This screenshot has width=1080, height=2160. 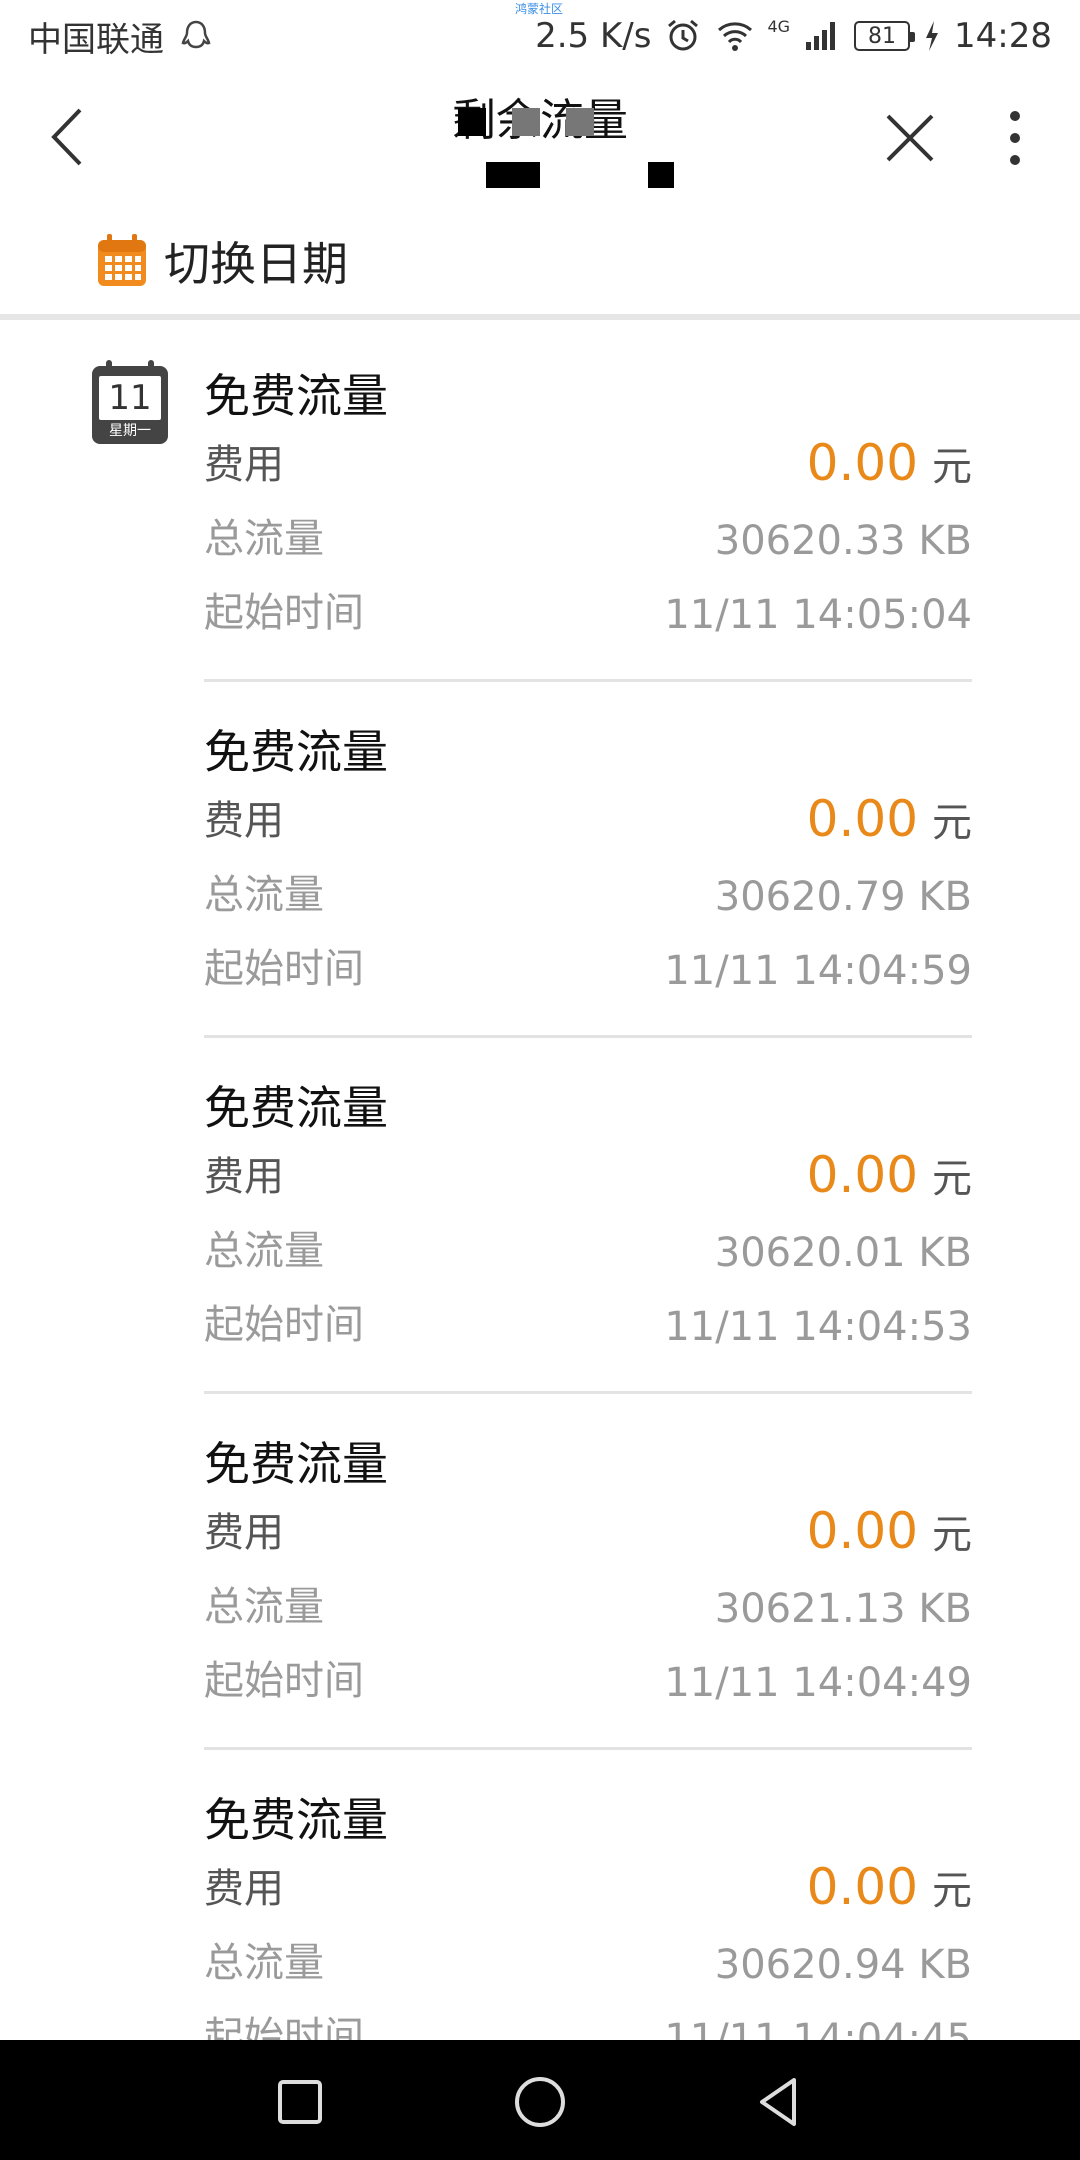 I want to click on status-bar: 中国联通 鸿蒙社区 2.5 K/s 4G 81 14:28, so click(x=540, y=36).